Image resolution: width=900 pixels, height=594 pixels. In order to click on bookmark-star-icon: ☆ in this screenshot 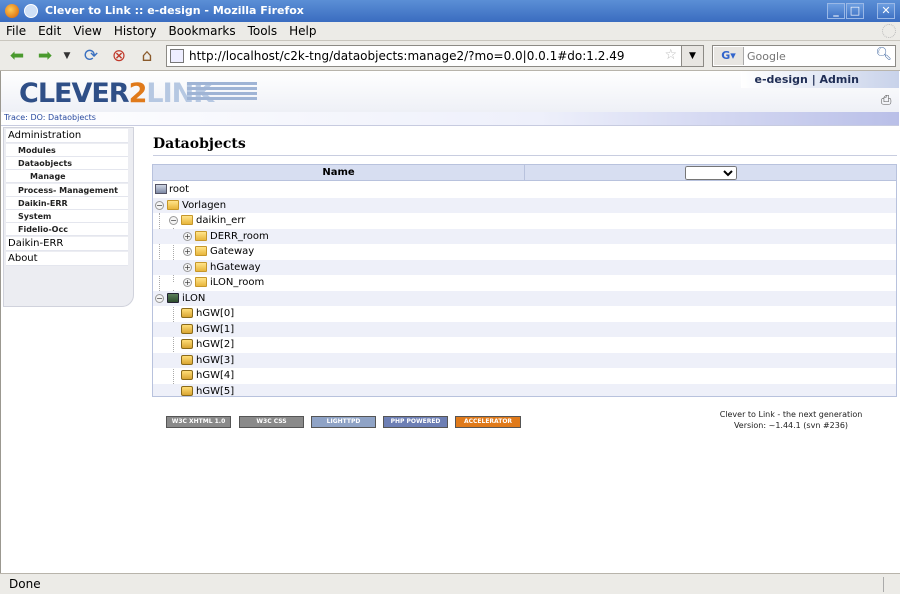, I will do `click(670, 55)`.